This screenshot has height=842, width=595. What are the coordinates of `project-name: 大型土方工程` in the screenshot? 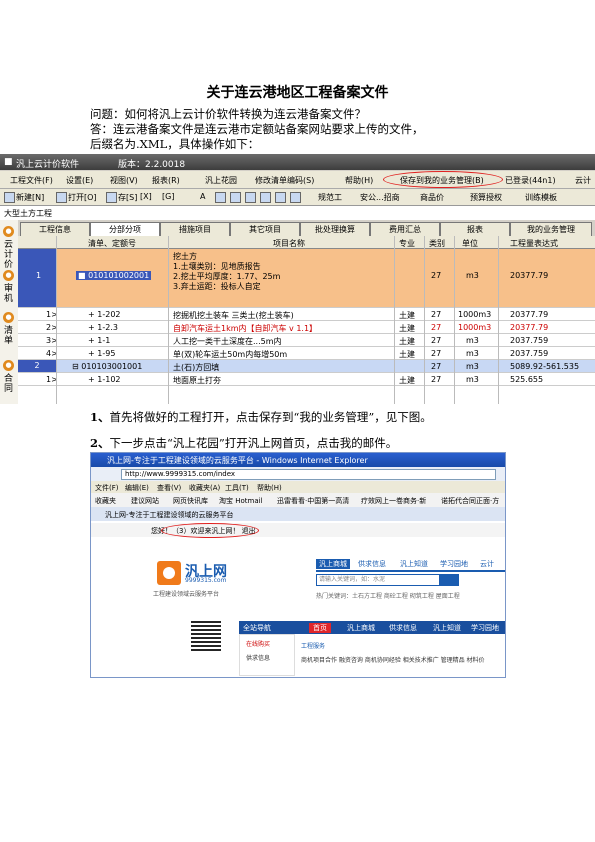 It's located at (28, 213).